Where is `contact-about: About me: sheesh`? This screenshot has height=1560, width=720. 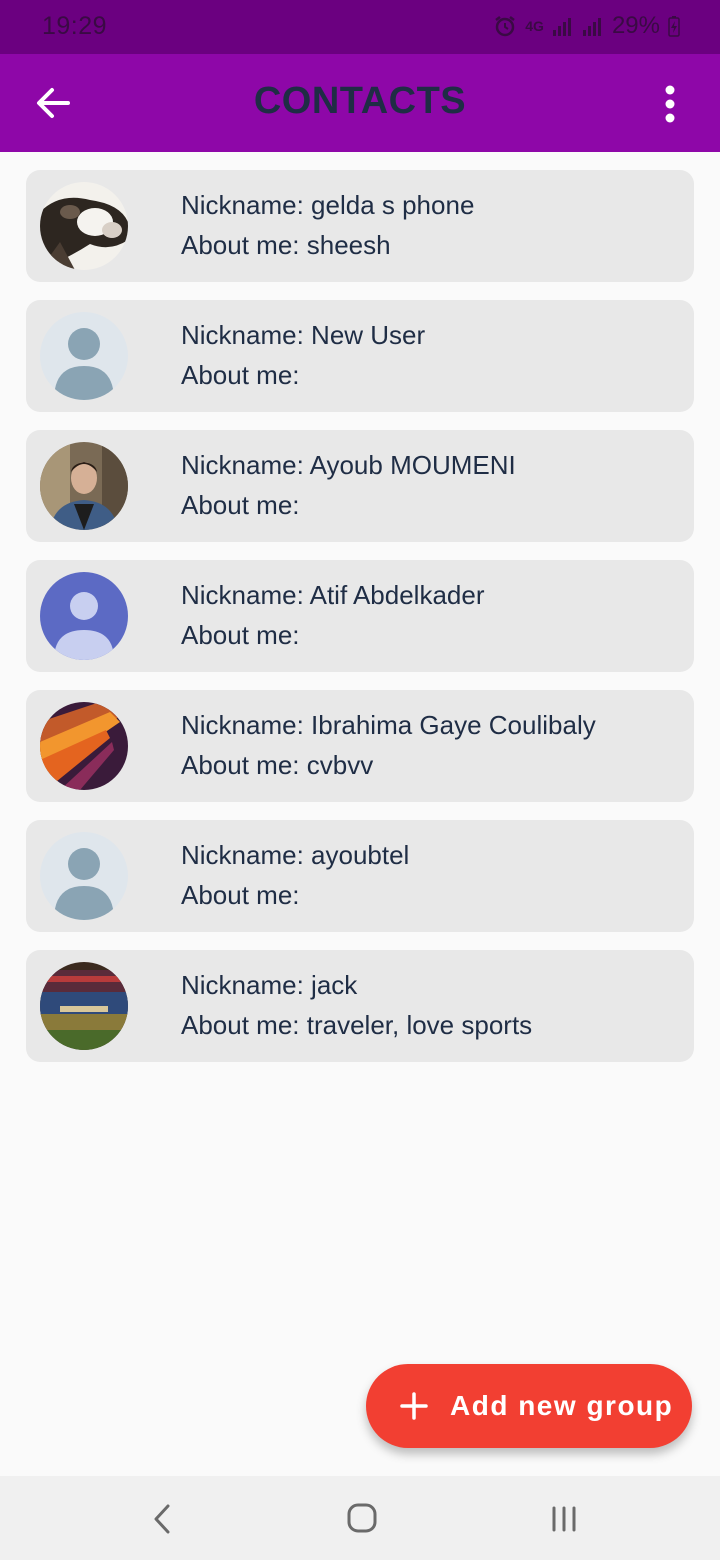 contact-about: About me: sheesh is located at coordinates (286, 245).